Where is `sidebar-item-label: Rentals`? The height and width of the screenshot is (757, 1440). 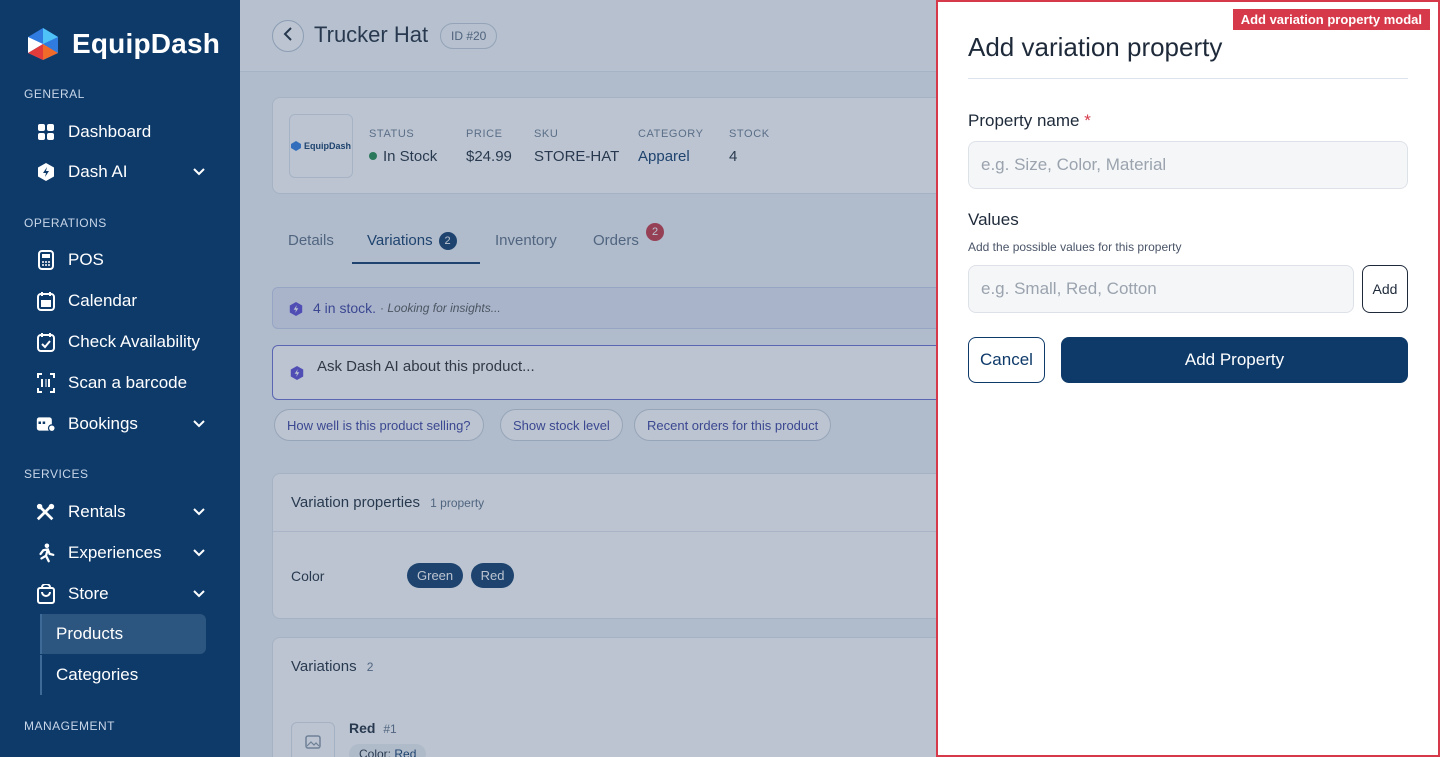
sidebar-item-label: Rentals is located at coordinates (97, 511).